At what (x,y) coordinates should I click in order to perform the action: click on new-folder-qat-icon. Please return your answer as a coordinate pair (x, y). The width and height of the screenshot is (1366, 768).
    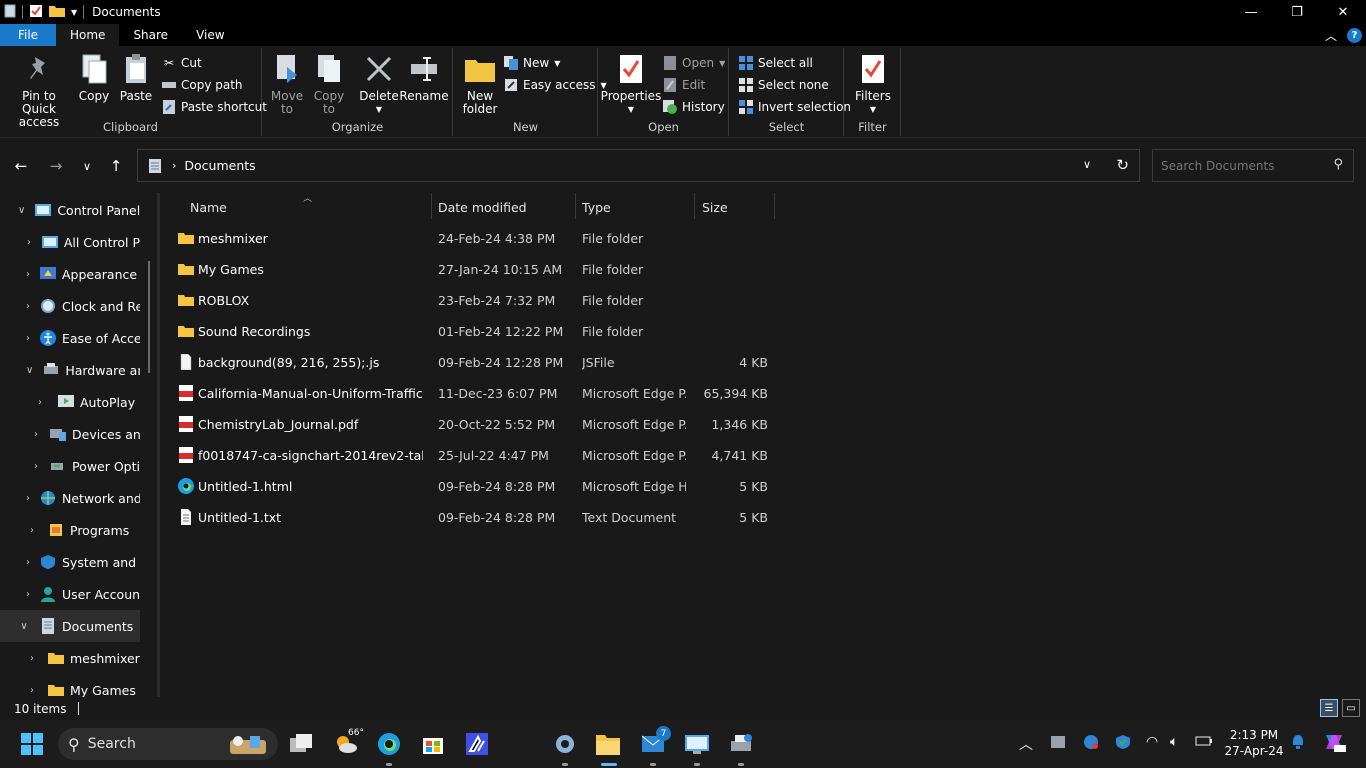
    Looking at the image, I should click on (57, 12).